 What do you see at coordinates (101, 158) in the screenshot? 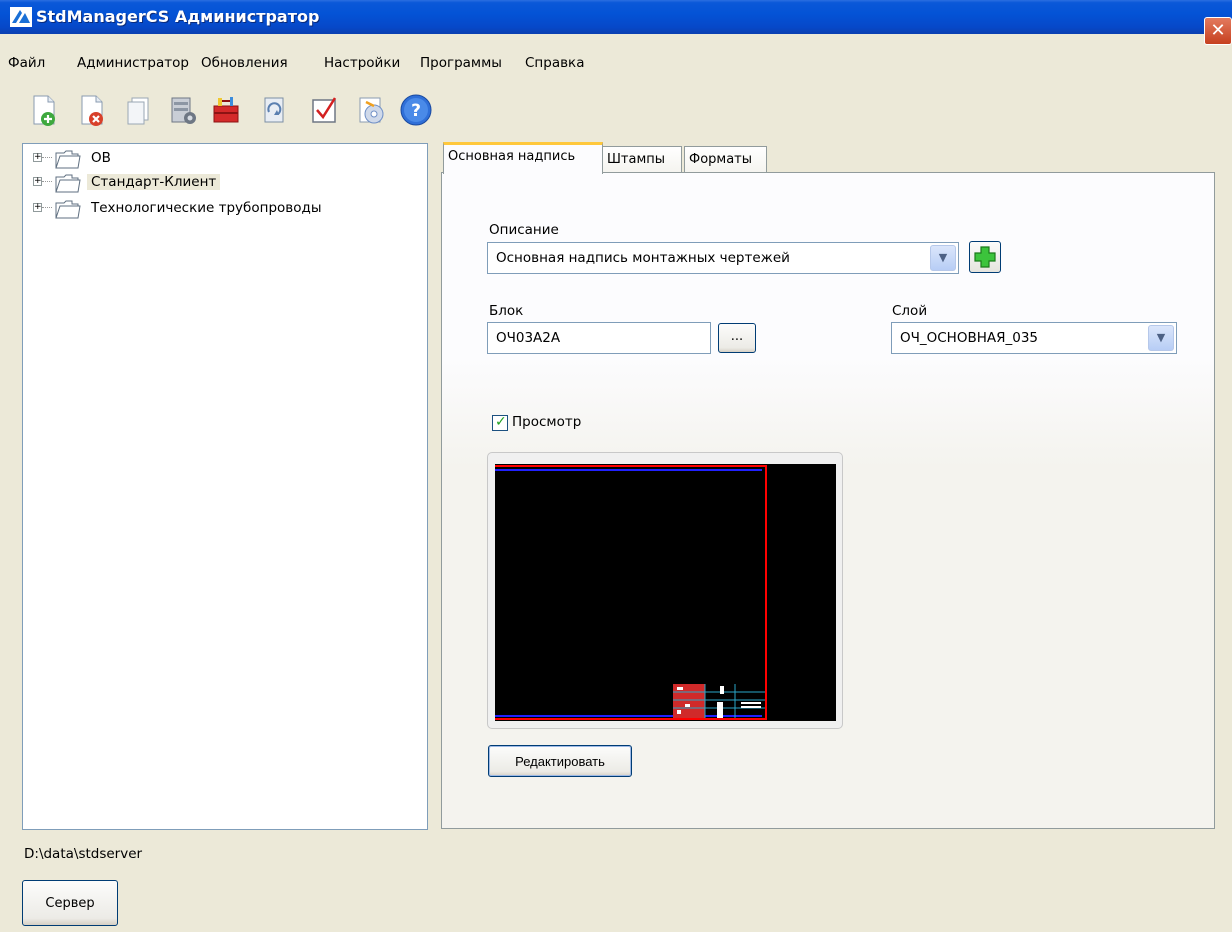
I see `tree-item-label: ОВ` at bounding box center [101, 158].